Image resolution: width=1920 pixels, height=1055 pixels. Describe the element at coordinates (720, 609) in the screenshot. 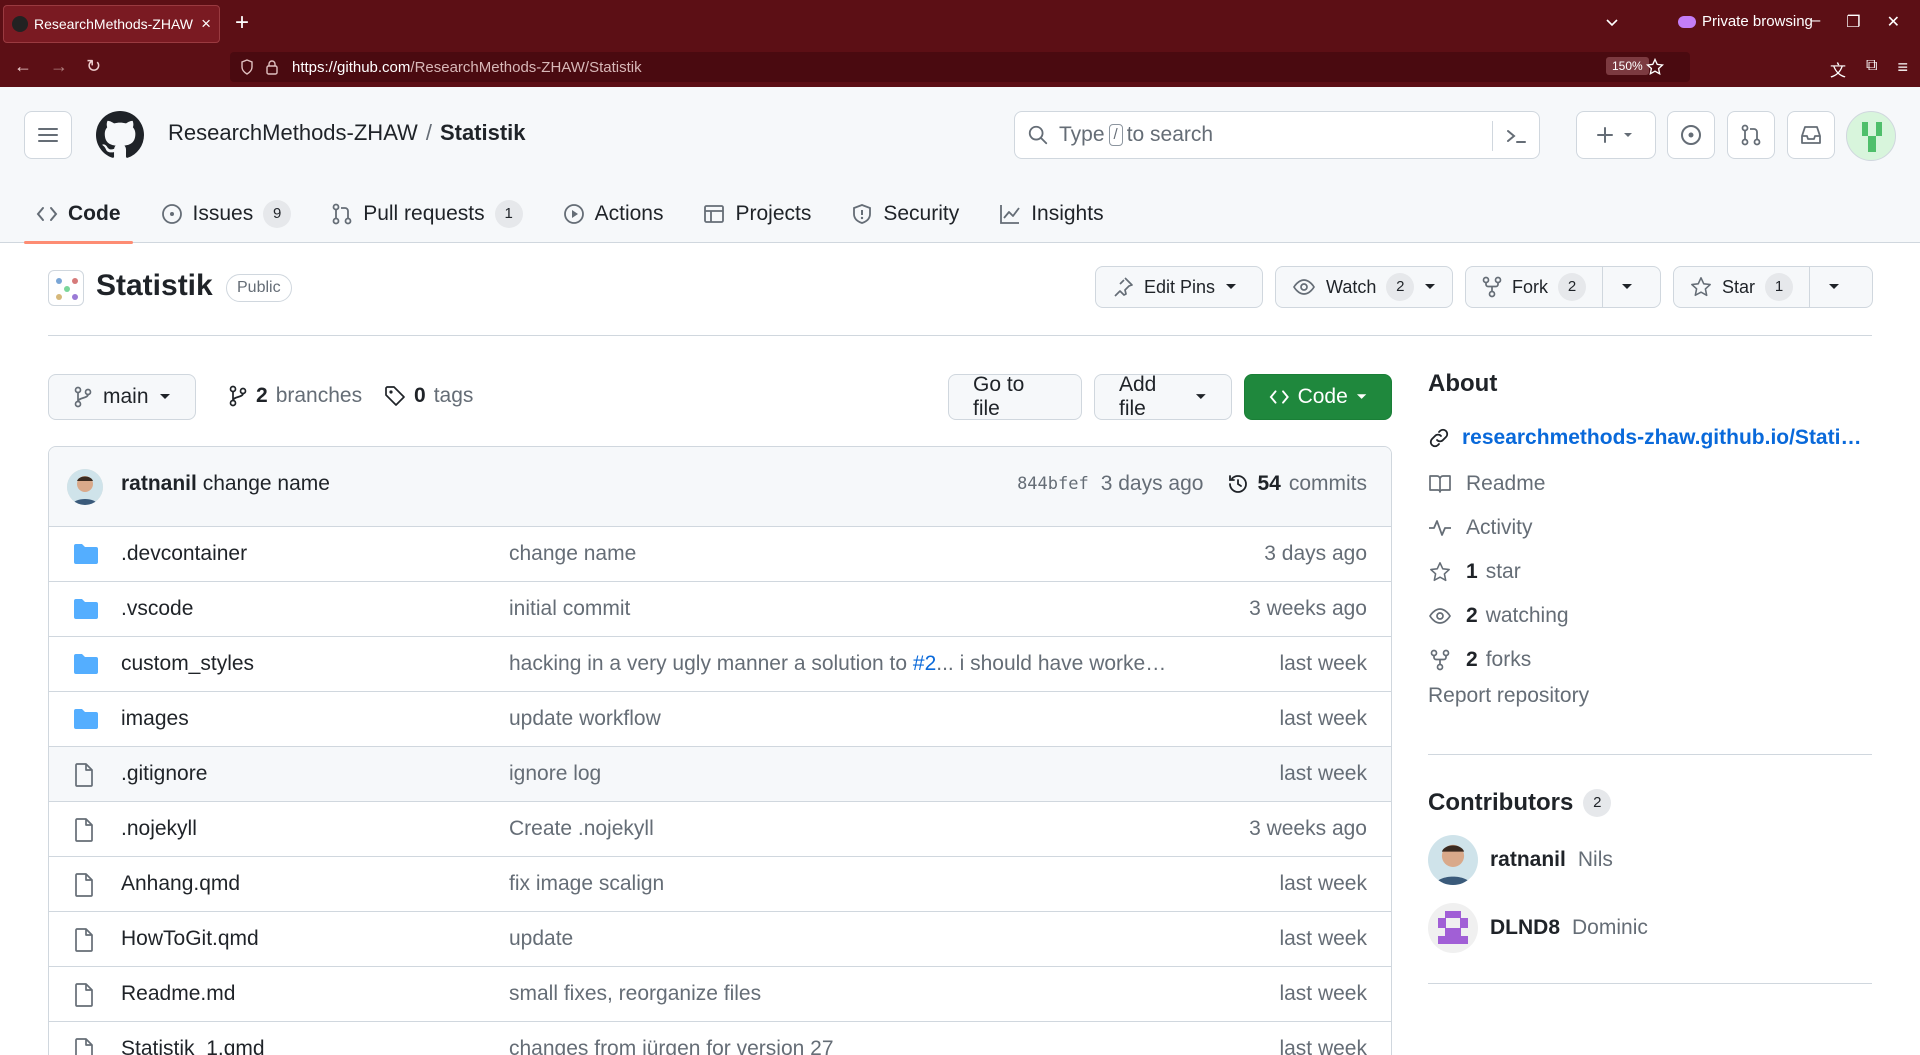

I see `file-row: .vscode initial commit 3 weeks ago` at that location.